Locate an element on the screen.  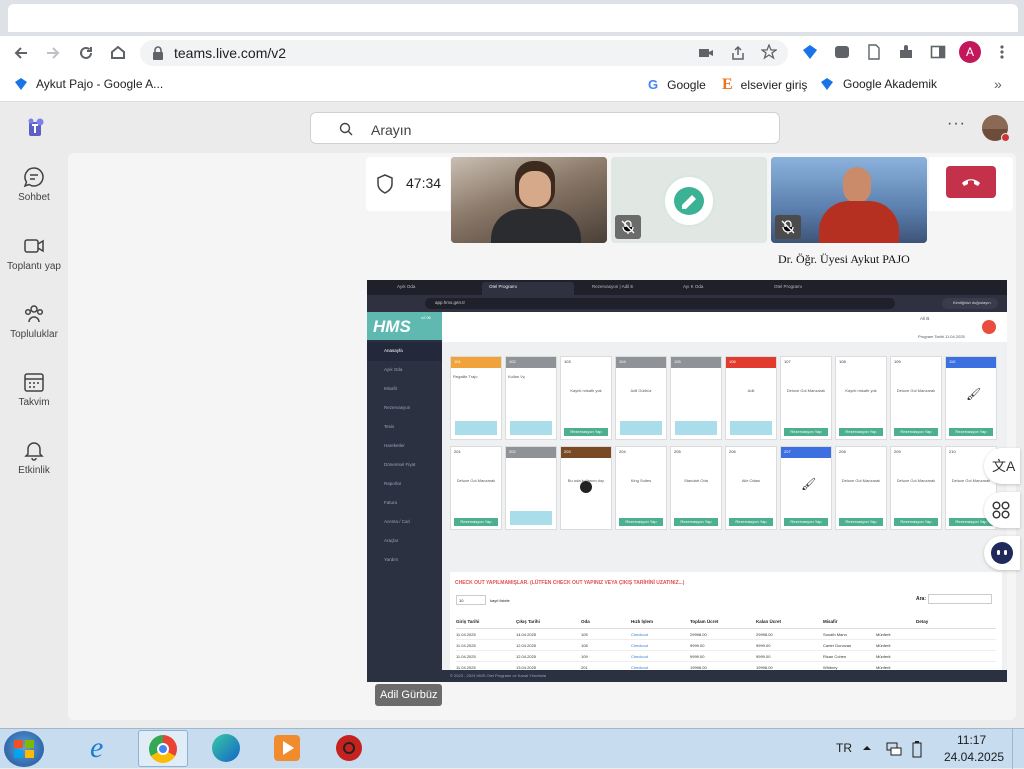
taskbar-chrome is located at coordinates (163, 748).